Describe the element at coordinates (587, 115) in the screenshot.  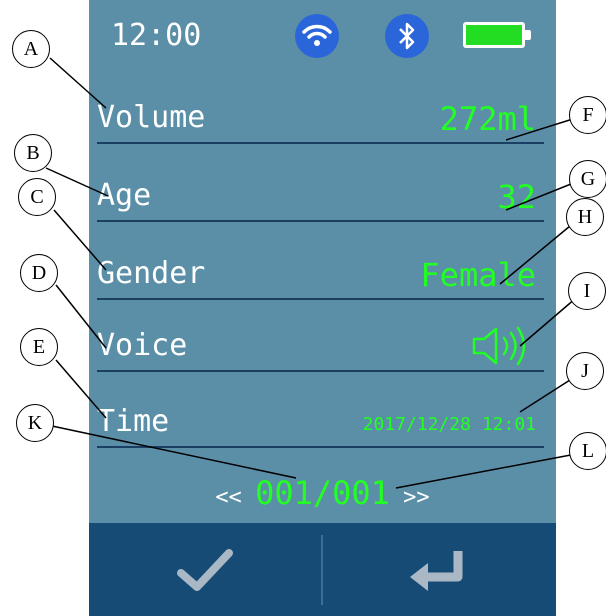
I see `callout-f: F` at that location.